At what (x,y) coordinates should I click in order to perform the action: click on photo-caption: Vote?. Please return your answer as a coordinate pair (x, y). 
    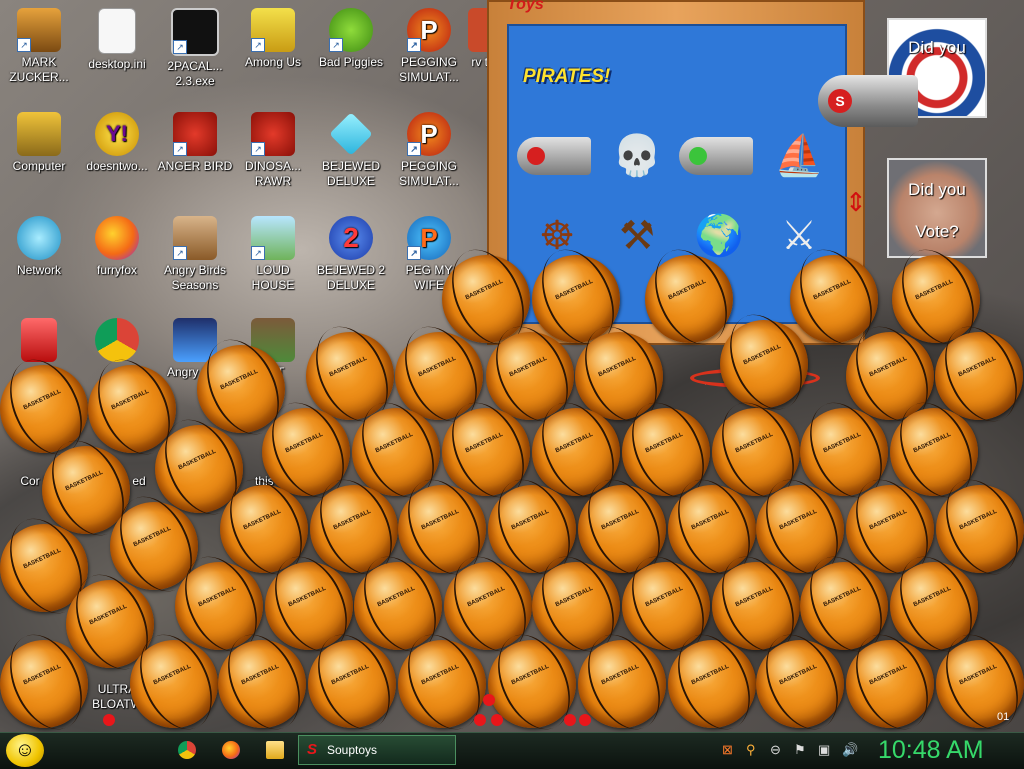
    Looking at the image, I should click on (937, 231).